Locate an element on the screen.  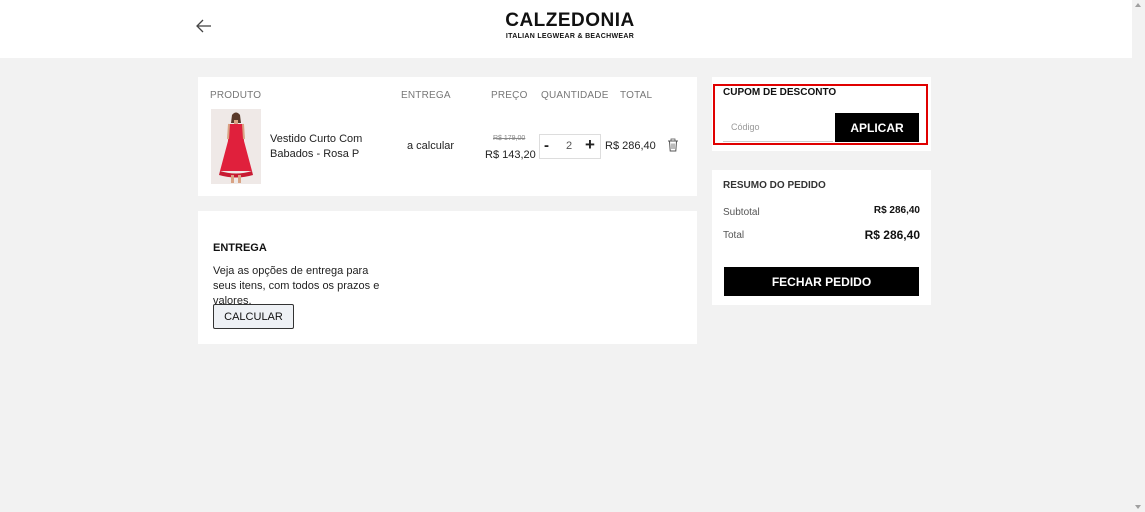
arrow-left-icon is located at coordinates (204, 26).